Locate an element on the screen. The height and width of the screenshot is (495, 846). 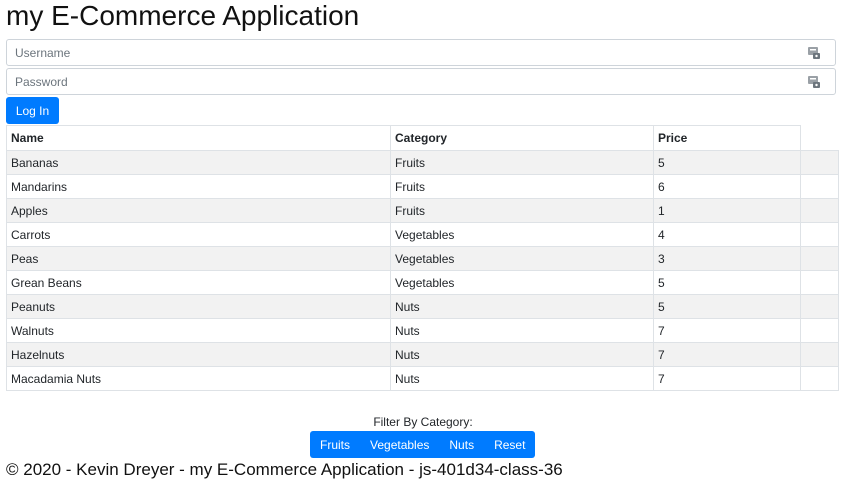
page-title: my E-Commerce Application is located at coordinates (183, 15).